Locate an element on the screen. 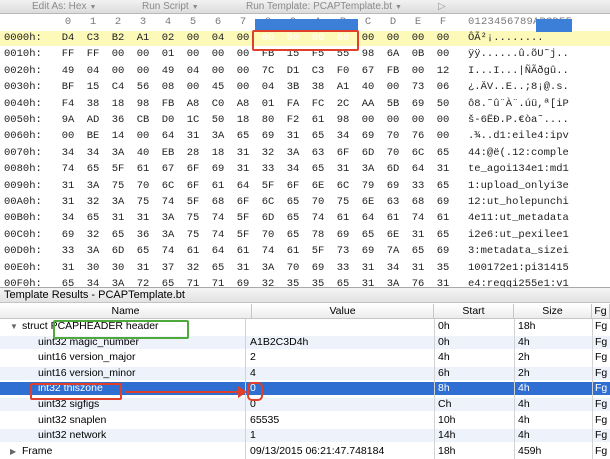 The height and width of the screenshot is (459, 610). hex-byte: 76 is located at coordinates (418, 136).